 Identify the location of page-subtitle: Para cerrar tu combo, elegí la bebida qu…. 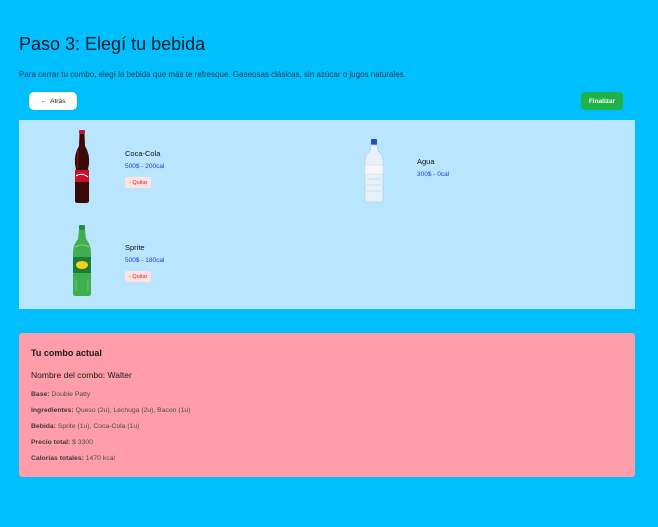
(212, 74).